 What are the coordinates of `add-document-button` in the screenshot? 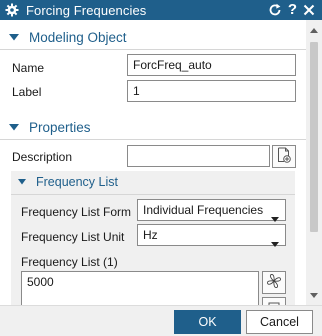 It's located at (284, 156).